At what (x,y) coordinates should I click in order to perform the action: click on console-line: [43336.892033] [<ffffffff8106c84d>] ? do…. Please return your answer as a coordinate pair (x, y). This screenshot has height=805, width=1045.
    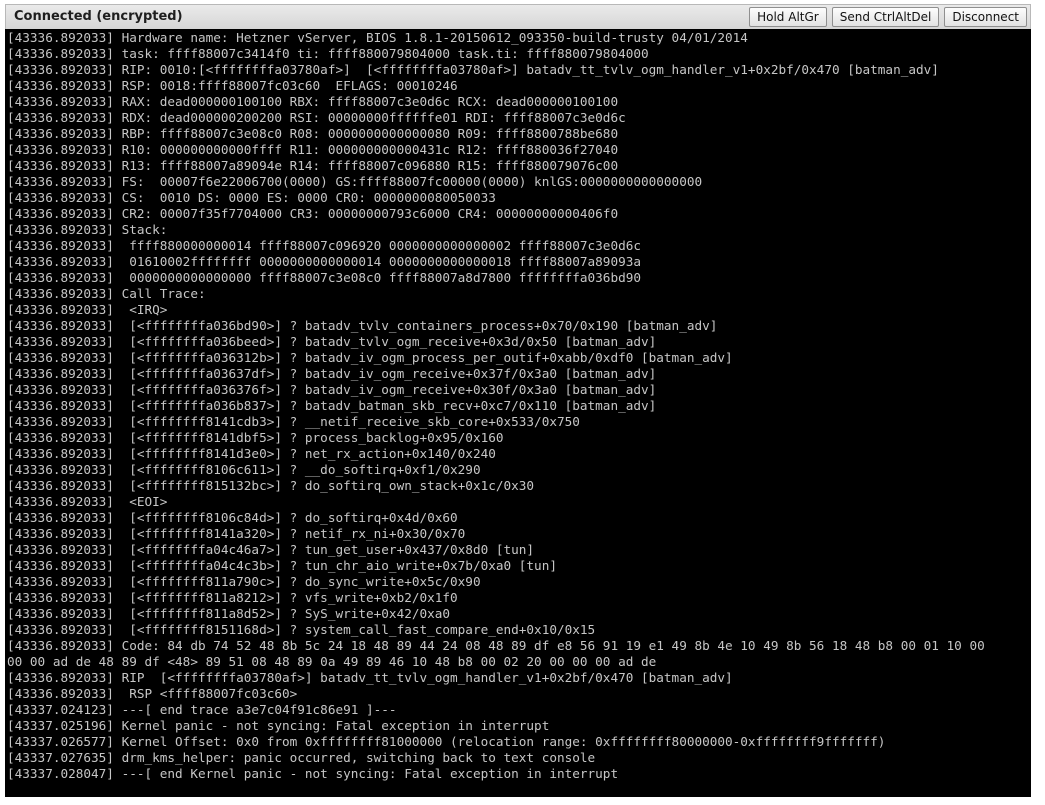
    Looking at the image, I should click on (232, 517).